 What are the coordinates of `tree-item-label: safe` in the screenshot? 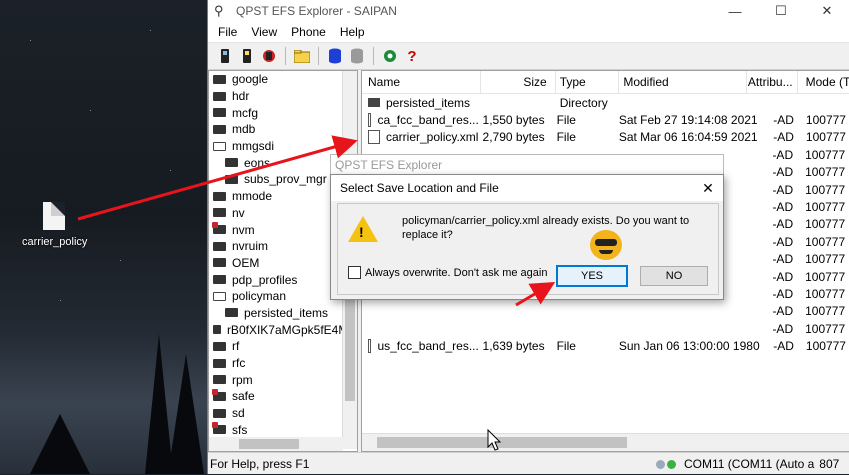 It's located at (243, 396).